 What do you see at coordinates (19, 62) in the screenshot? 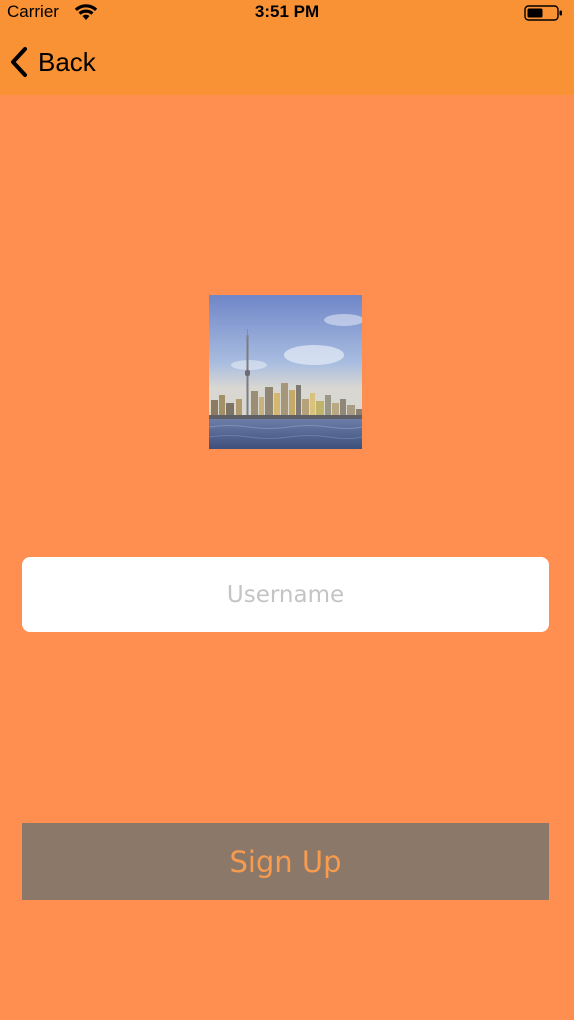
I see `chevron-left-icon` at bounding box center [19, 62].